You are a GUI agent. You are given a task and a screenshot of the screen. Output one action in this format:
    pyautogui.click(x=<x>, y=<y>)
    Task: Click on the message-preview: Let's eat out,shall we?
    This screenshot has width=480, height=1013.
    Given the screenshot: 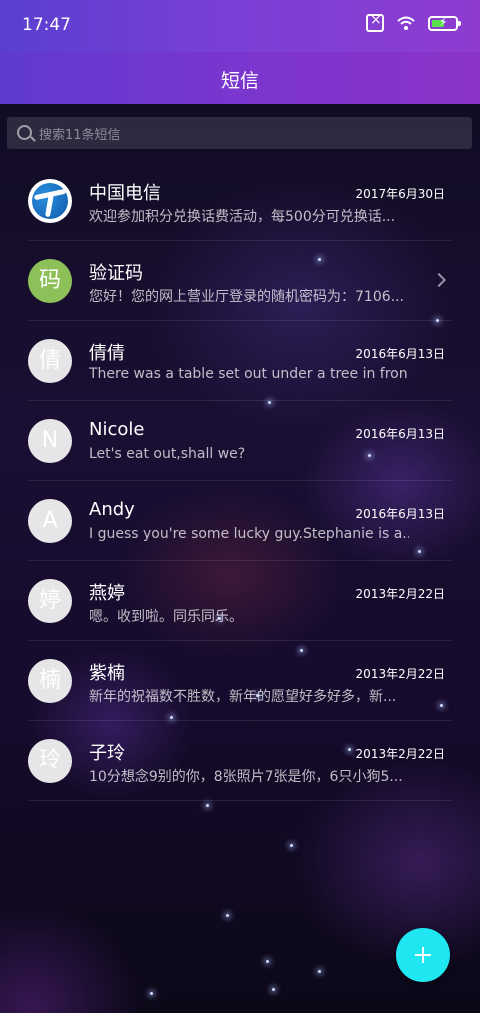 What is the action you would take?
    pyautogui.click(x=167, y=454)
    